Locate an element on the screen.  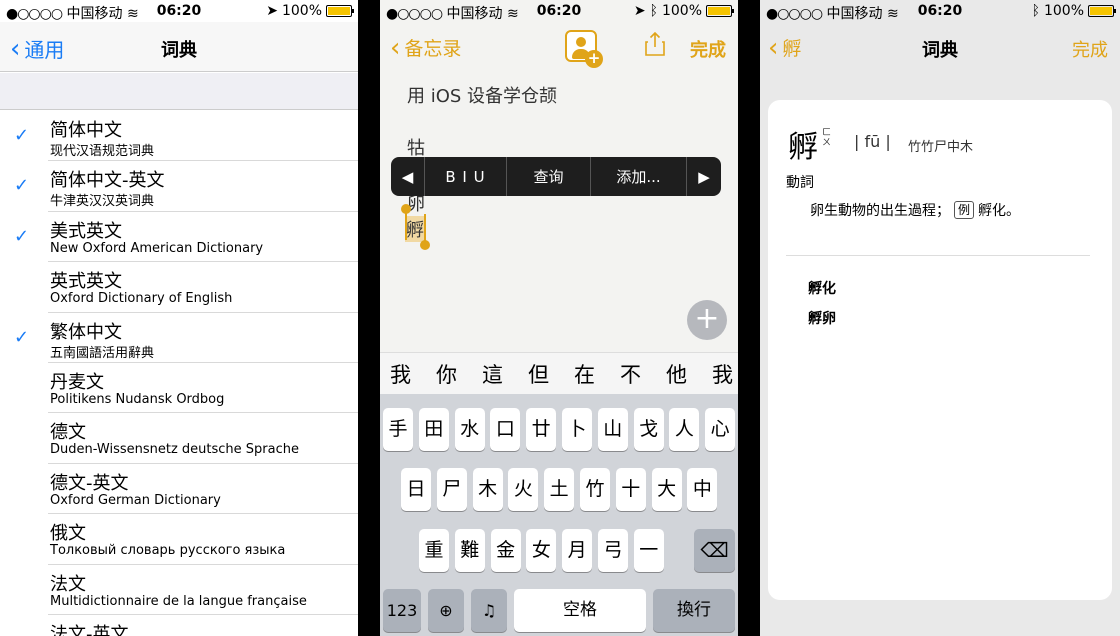
dictionary-row: 英式英文 Oxford Dictionary of English is located at coordinates (203, 287).